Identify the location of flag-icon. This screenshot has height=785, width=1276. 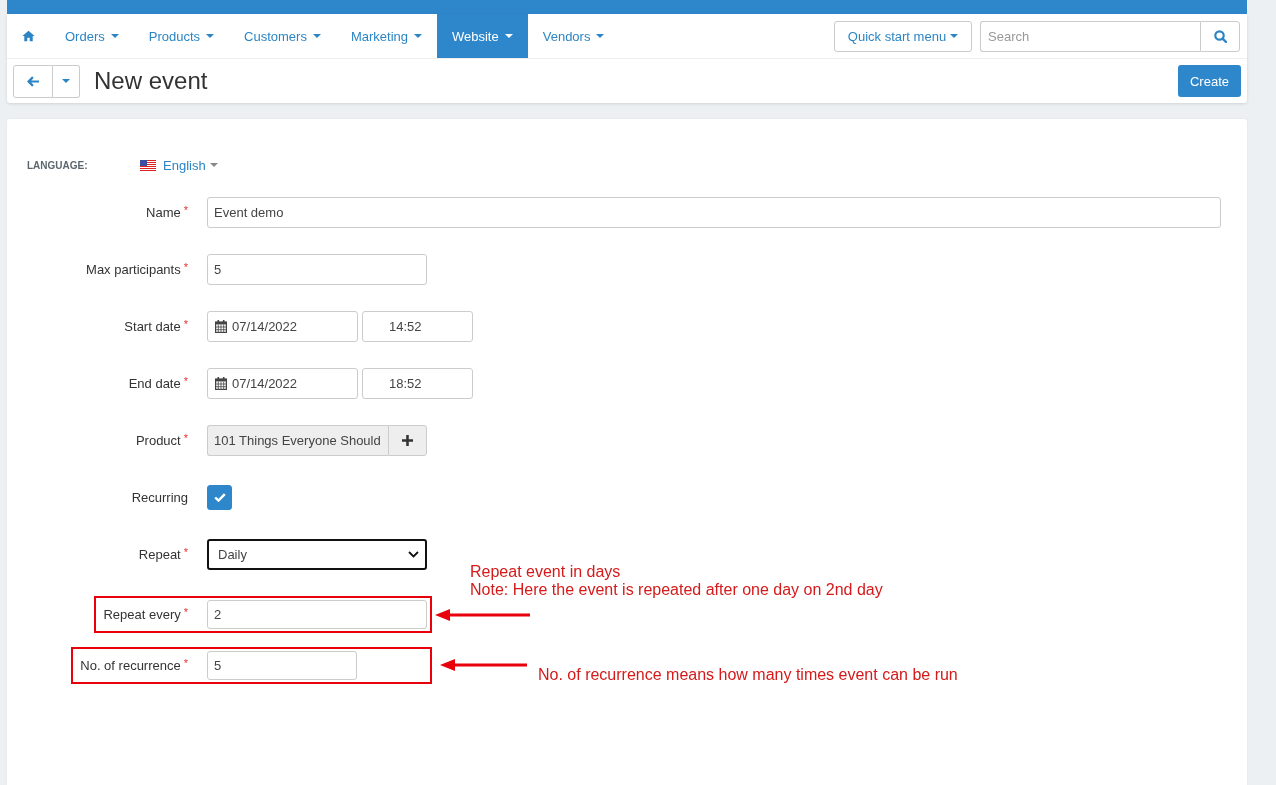
(148, 165).